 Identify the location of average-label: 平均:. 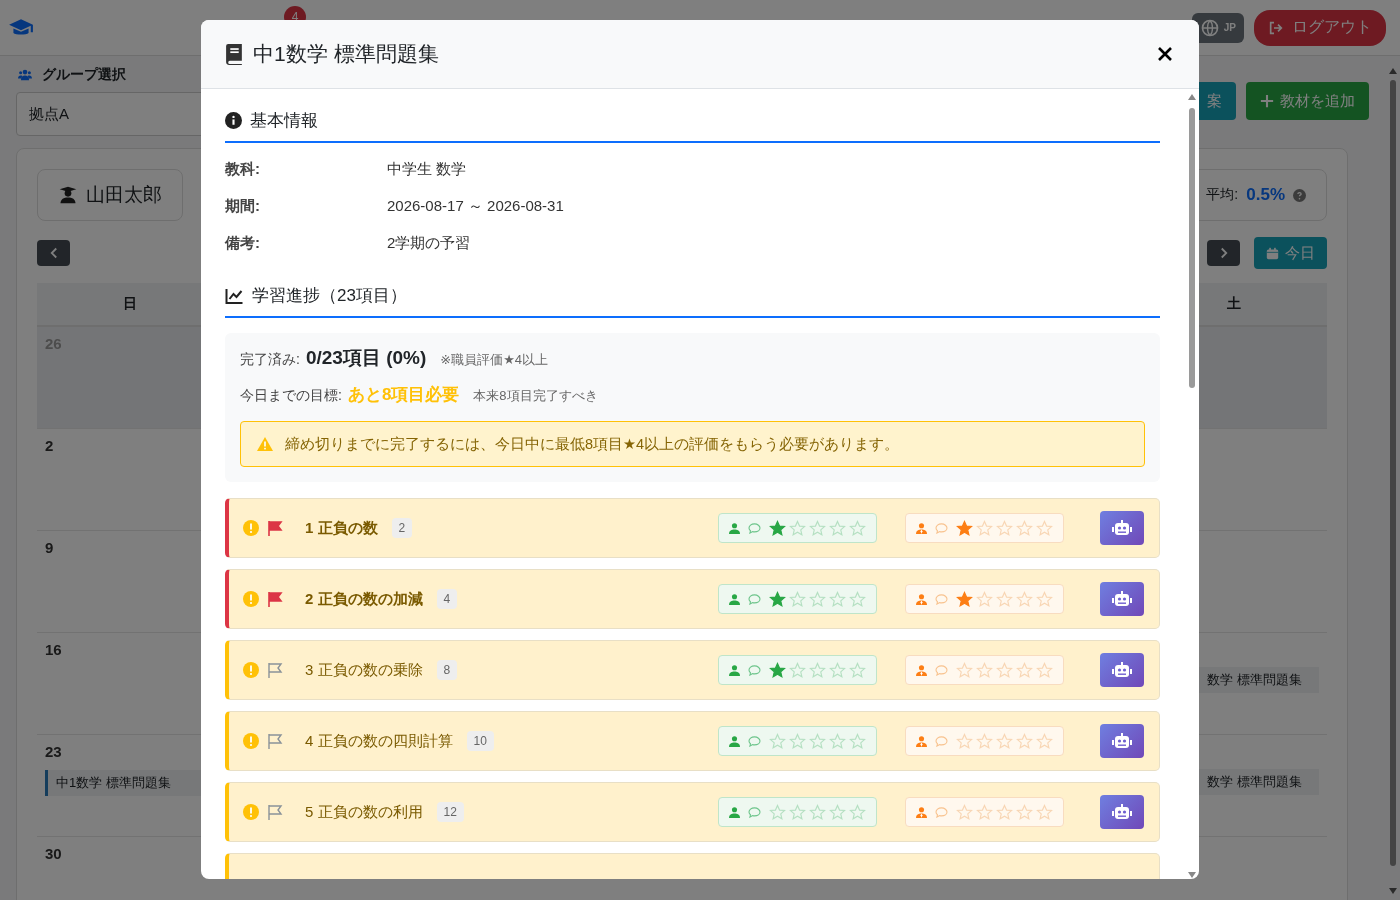
(1222, 195).